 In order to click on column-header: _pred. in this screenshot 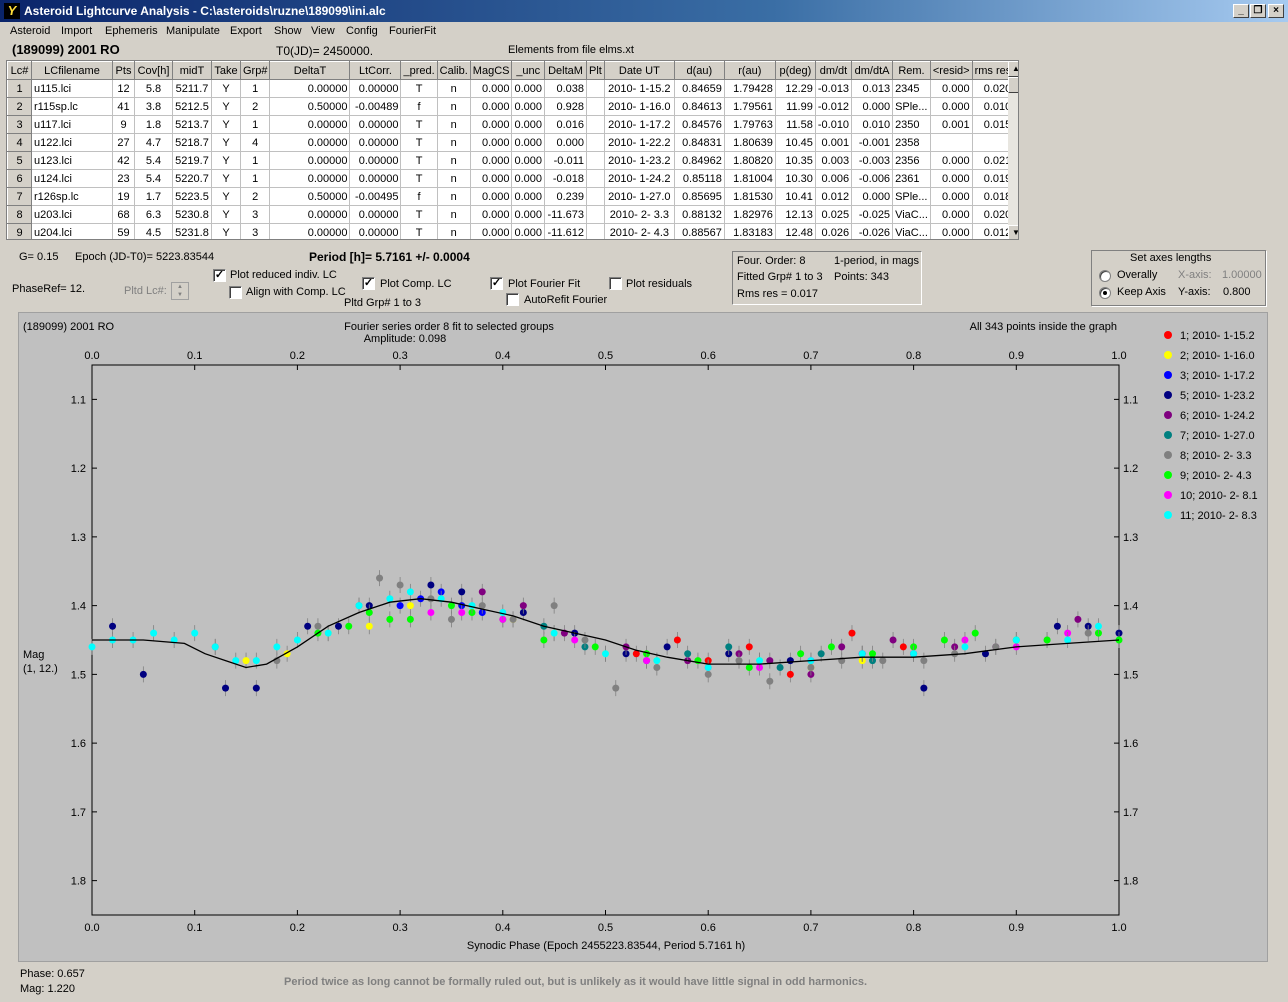, I will do `click(419, 70)`.